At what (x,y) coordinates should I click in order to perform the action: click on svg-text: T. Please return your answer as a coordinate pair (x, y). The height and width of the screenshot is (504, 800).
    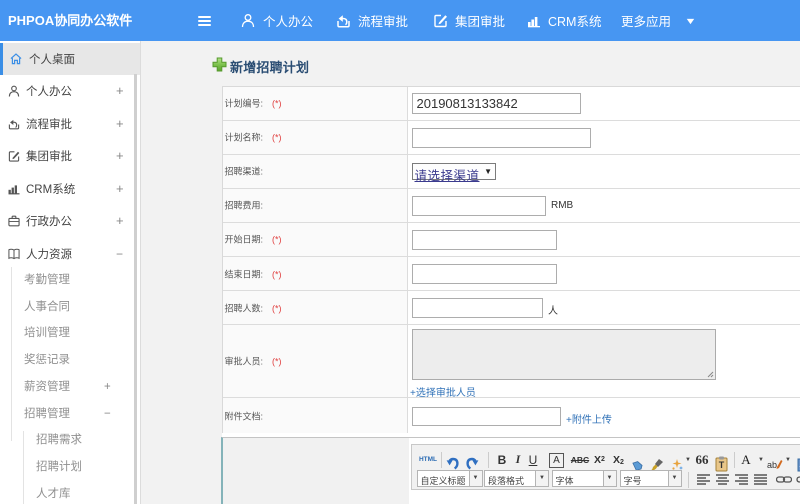
    Looking at the image, I should click on (722, 465).